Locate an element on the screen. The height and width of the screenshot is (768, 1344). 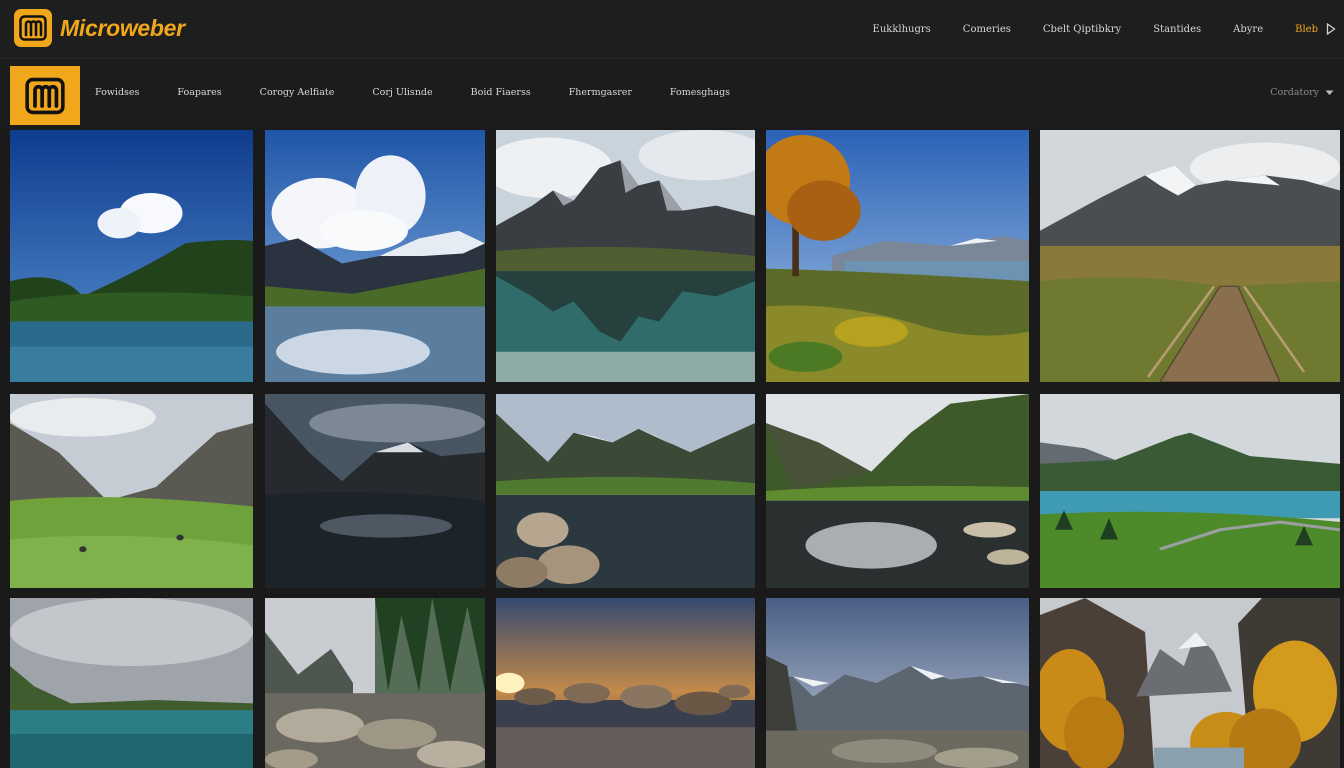
category-select: Cordatory is located at coordinates (1302, 92).